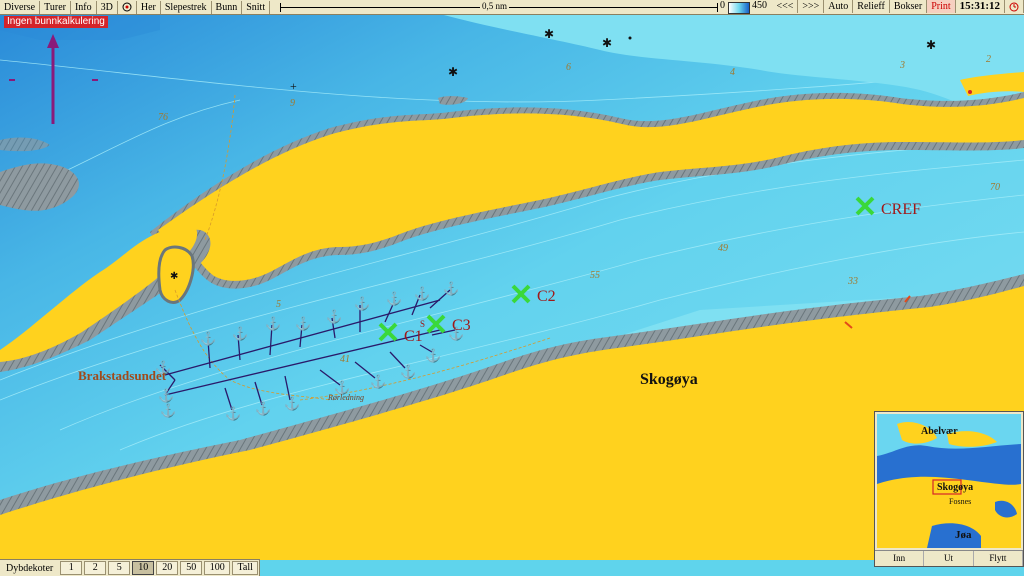  I want to click on depth-option-tall: Tall, so click(245, 568).